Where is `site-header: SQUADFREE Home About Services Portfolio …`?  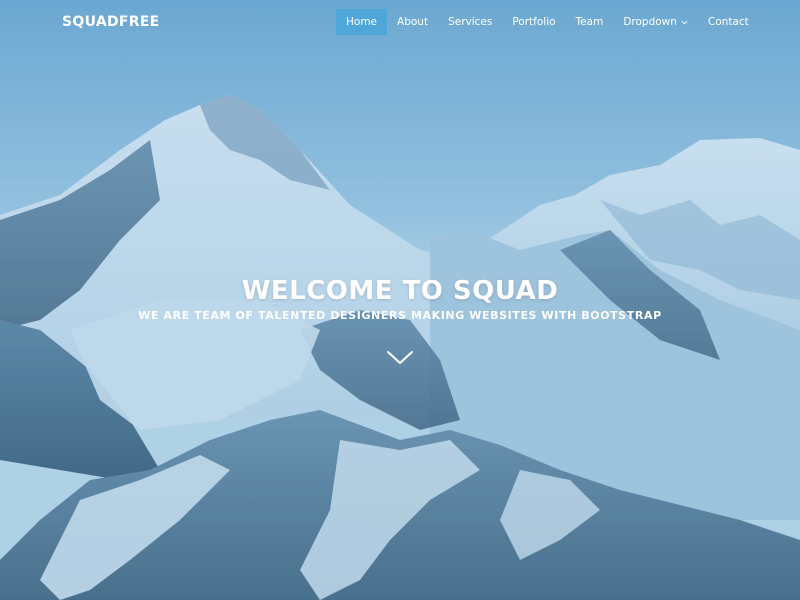
site-header: SQUADFREE Home About Services Portfolio … is located at coordinates (400, 22).